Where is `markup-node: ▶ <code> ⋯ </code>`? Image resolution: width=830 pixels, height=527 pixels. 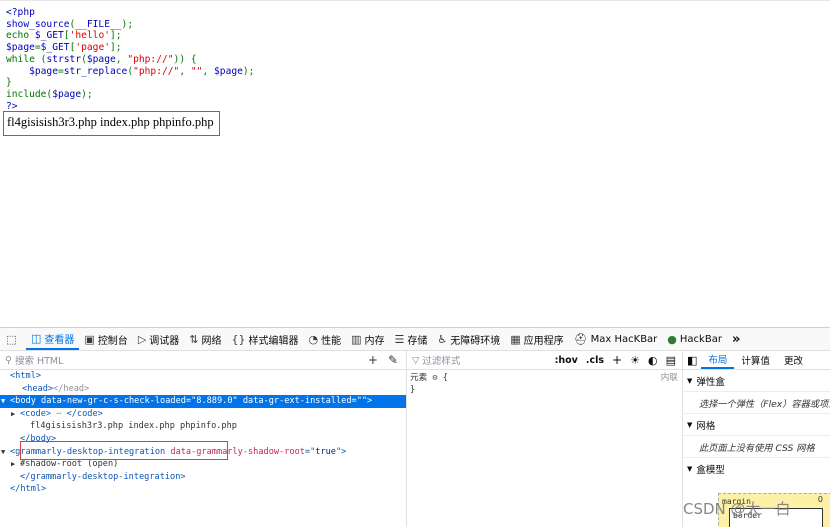 markup-node: ▶ <code> ⋯ </code> is located at coordinates (203, 414).